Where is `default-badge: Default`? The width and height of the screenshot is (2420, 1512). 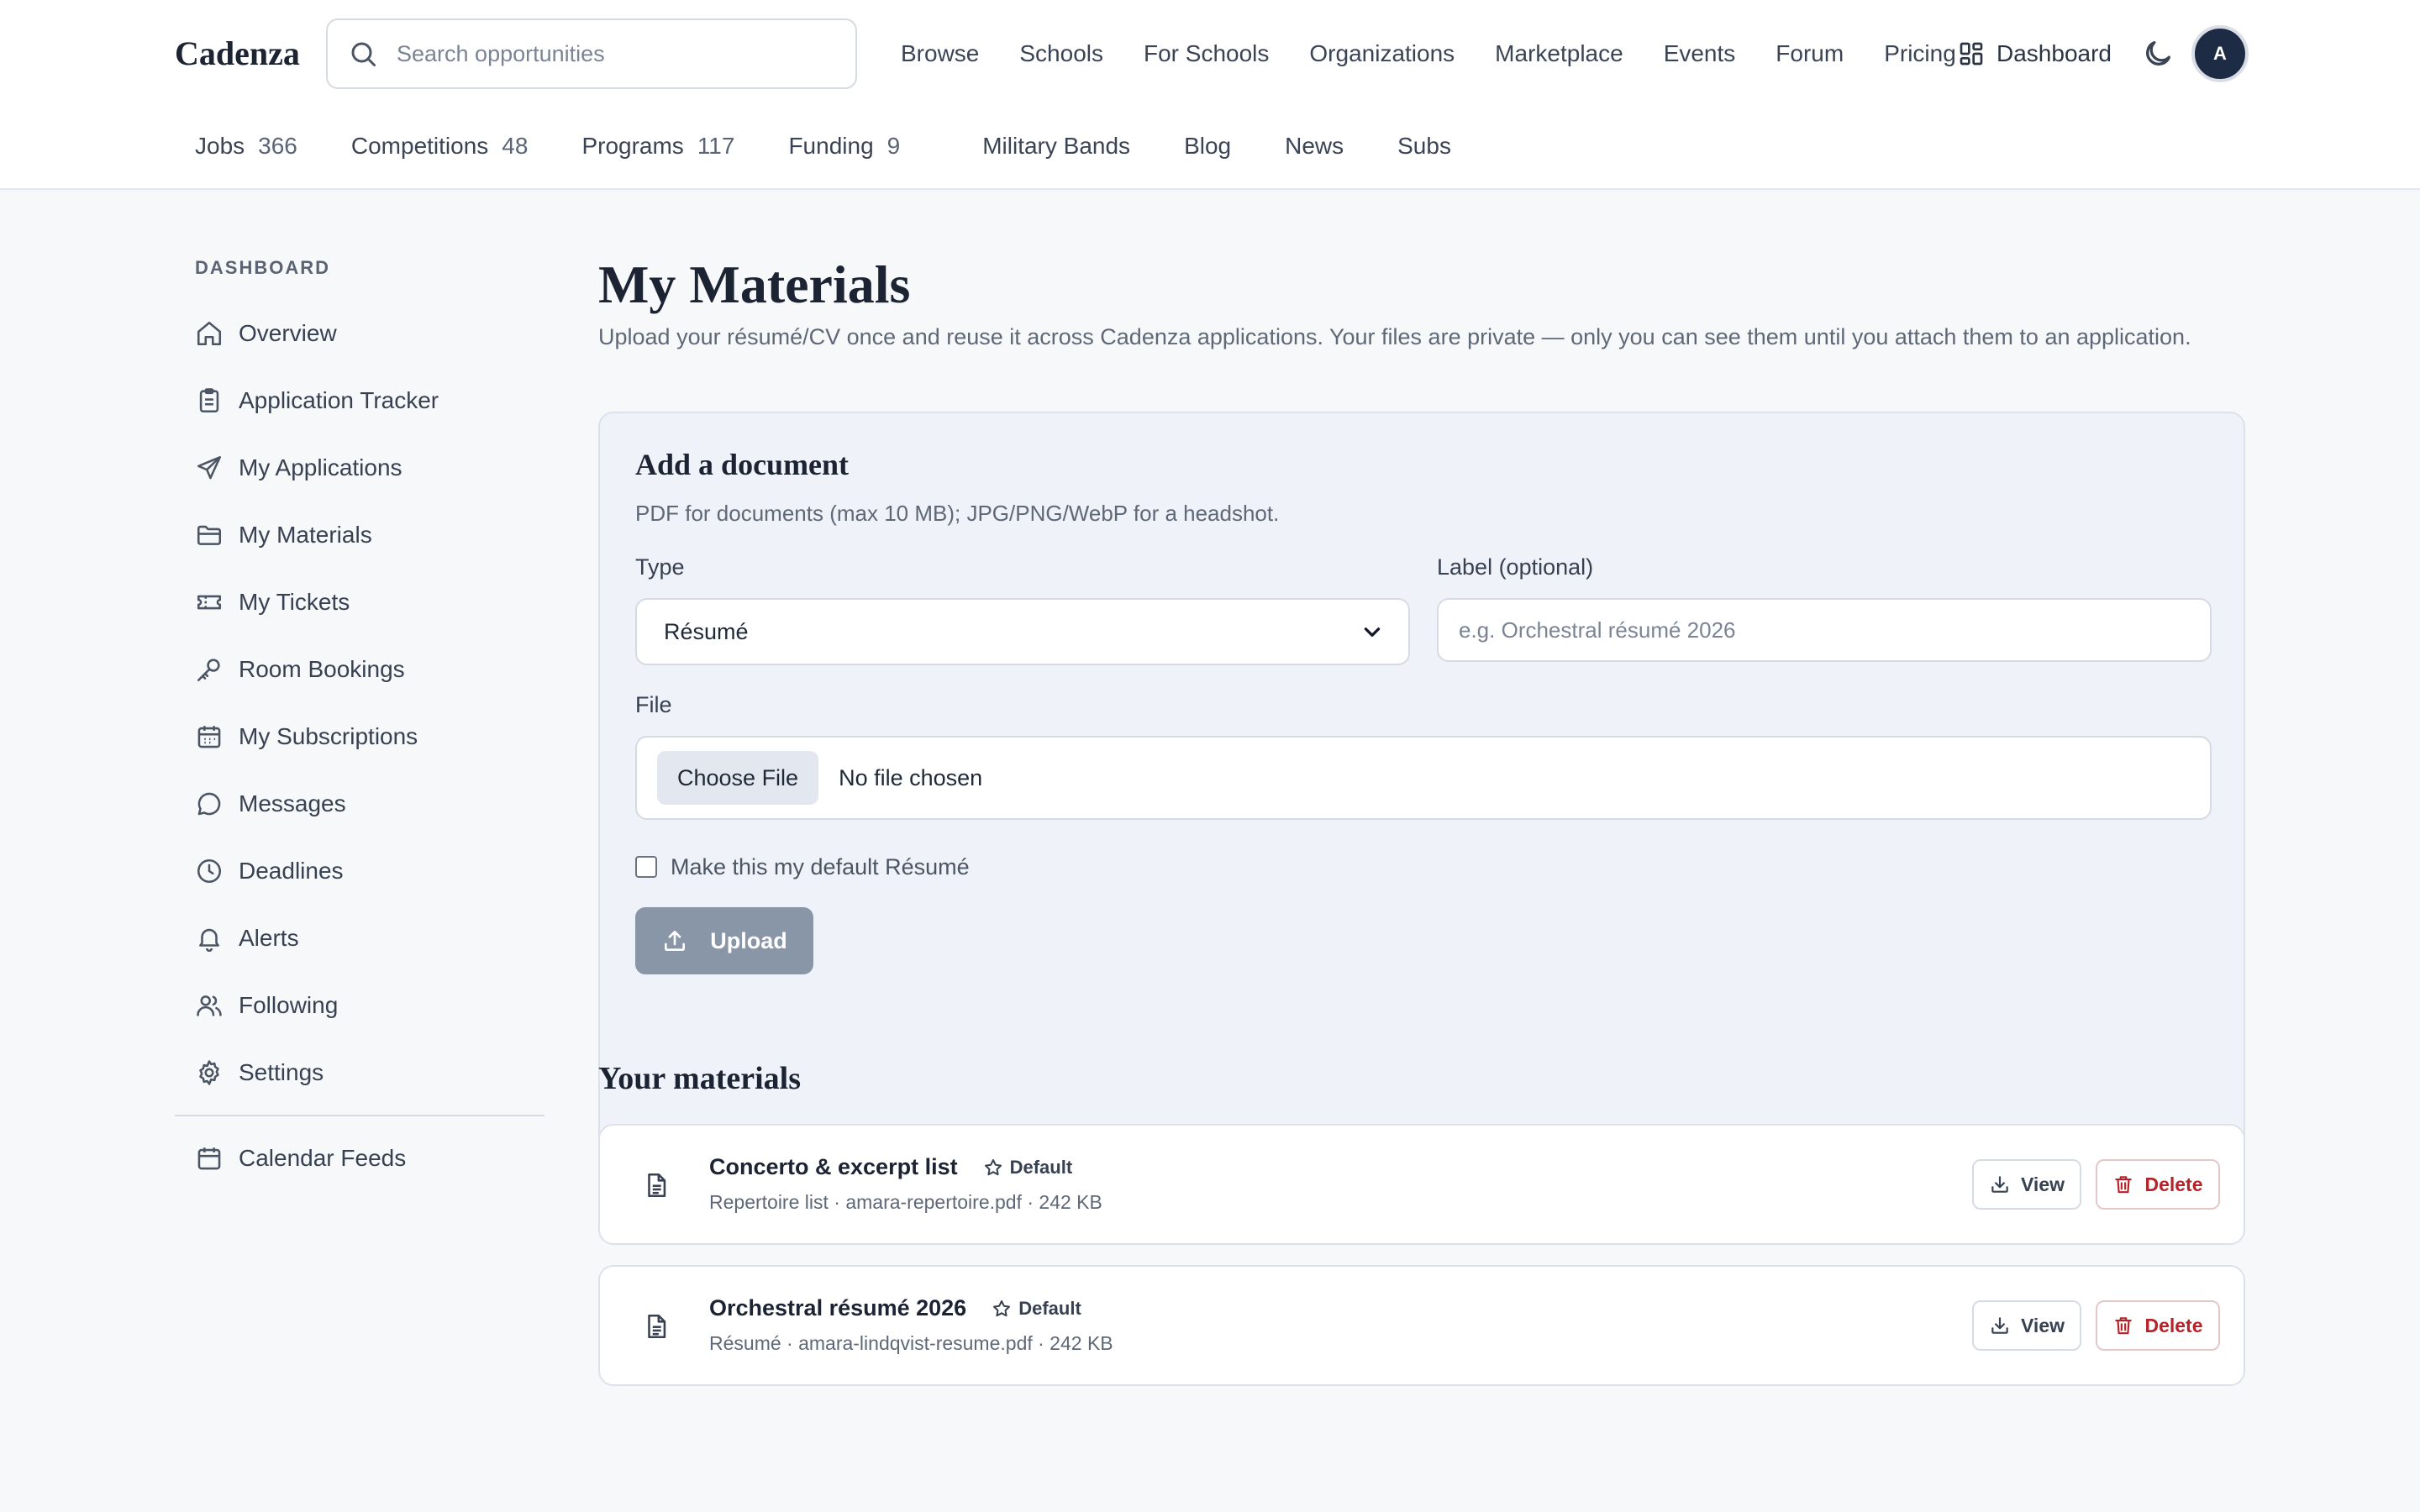
default-badge: Default is located at coordinates (1027, 1168).